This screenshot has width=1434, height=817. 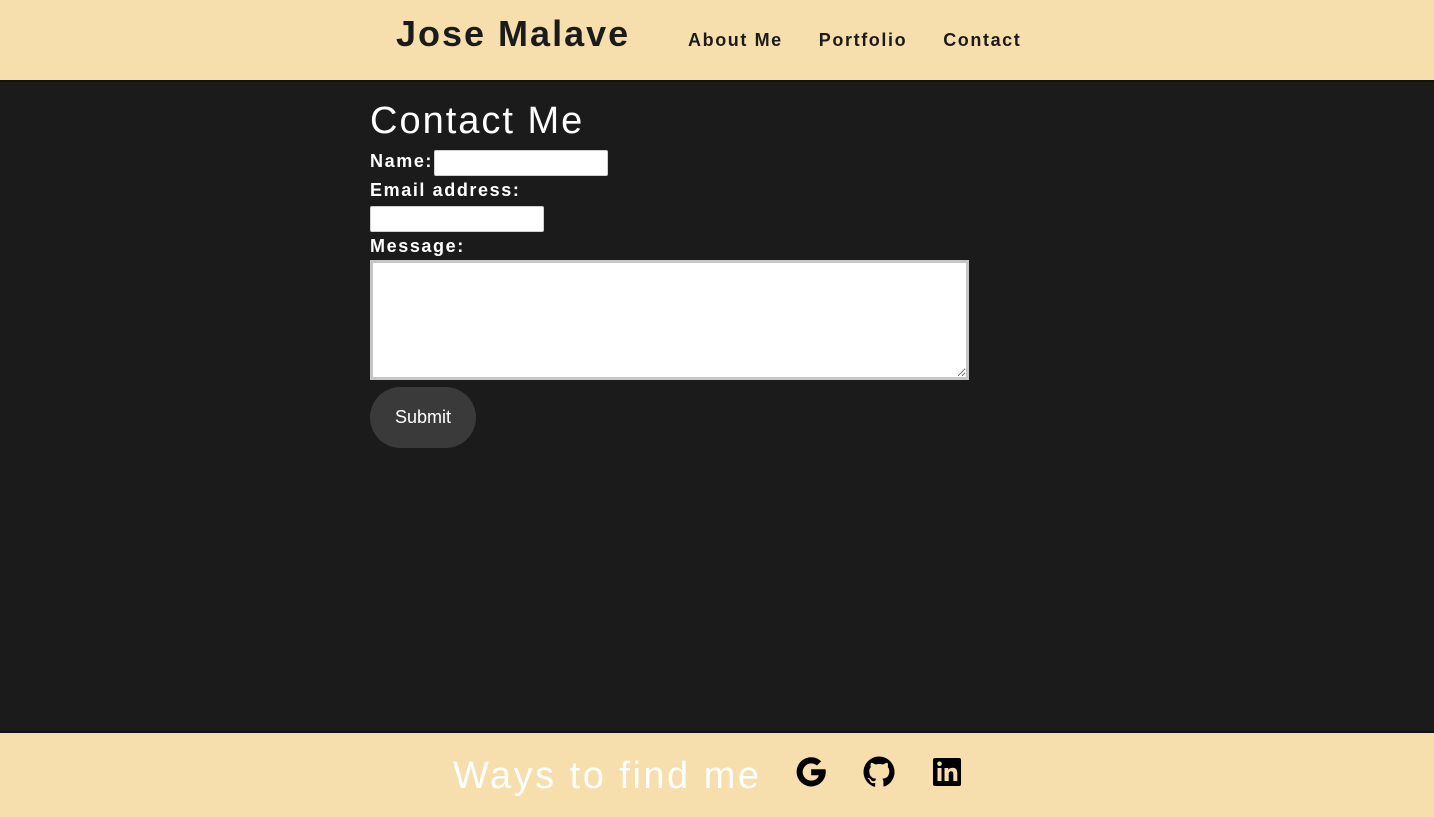 What do you see at coordinates (402, 161) in the screenshot?
I see `name-label: Name:` at bounding box center [402, 161].